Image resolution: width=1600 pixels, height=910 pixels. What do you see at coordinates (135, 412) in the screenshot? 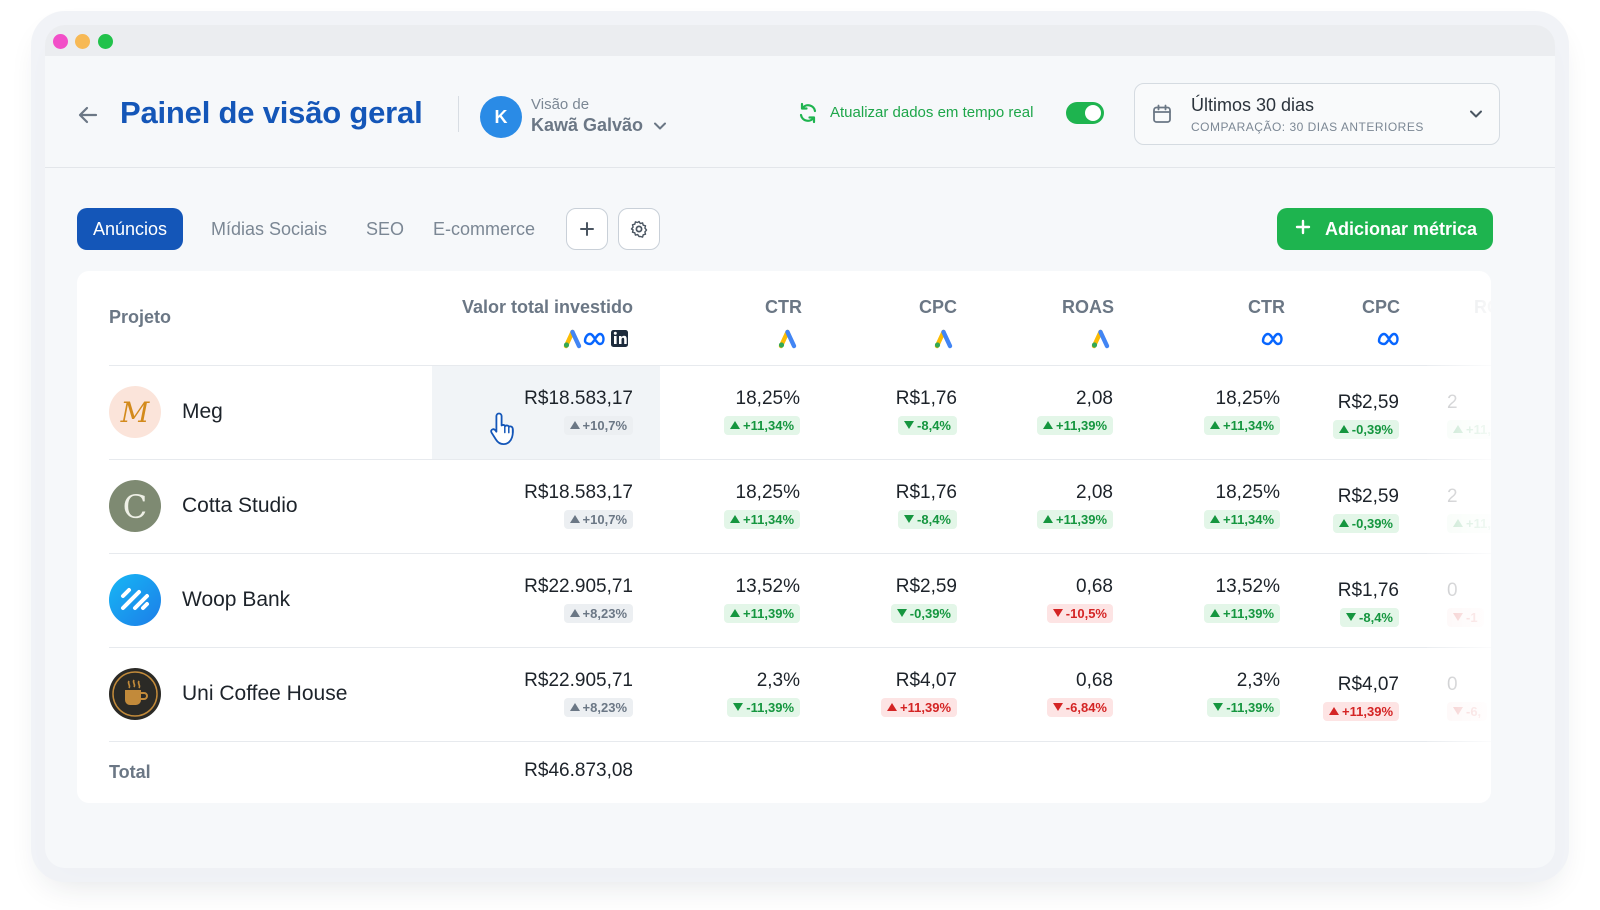
I see `project-avatar-meg: M` at bounding box center [135, 412].